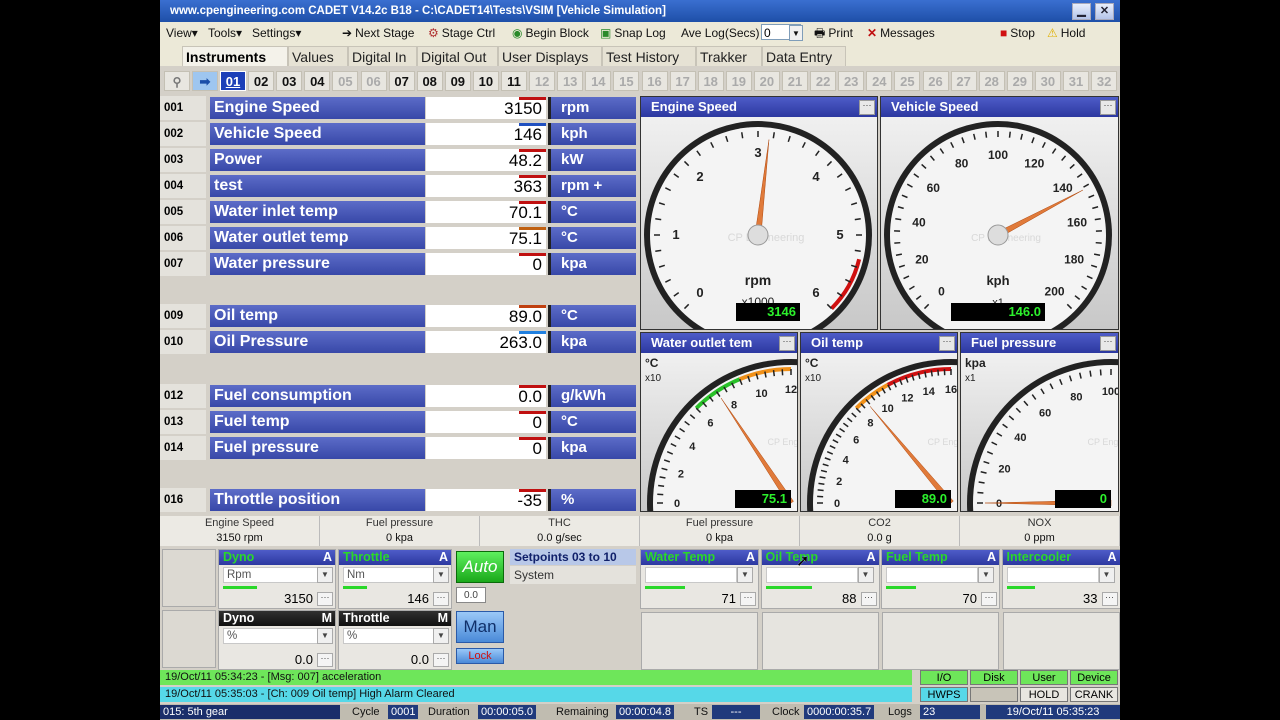 The height and width of the screenshot is (720, 1280). I want to click on channel-button-30: 30, so click(1047, 81).